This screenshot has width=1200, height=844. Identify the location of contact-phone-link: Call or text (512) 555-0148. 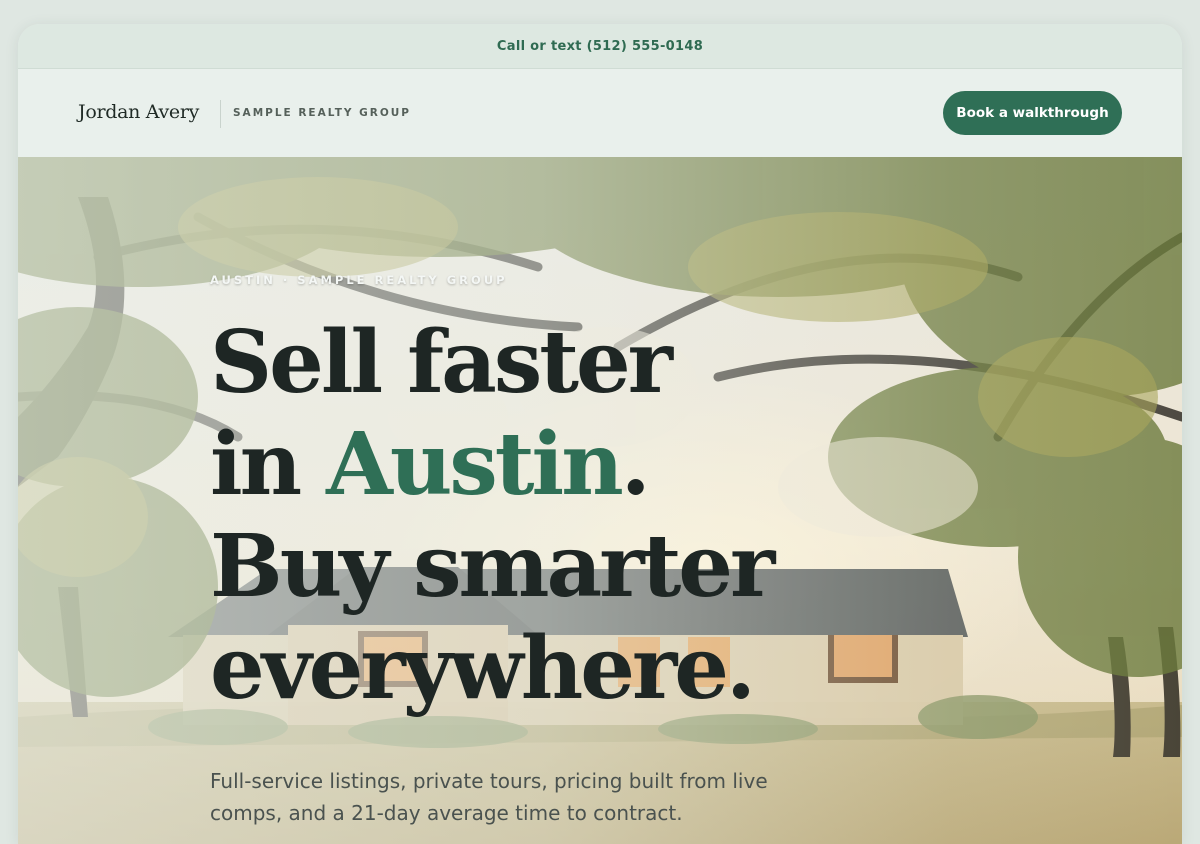
(600, 46).